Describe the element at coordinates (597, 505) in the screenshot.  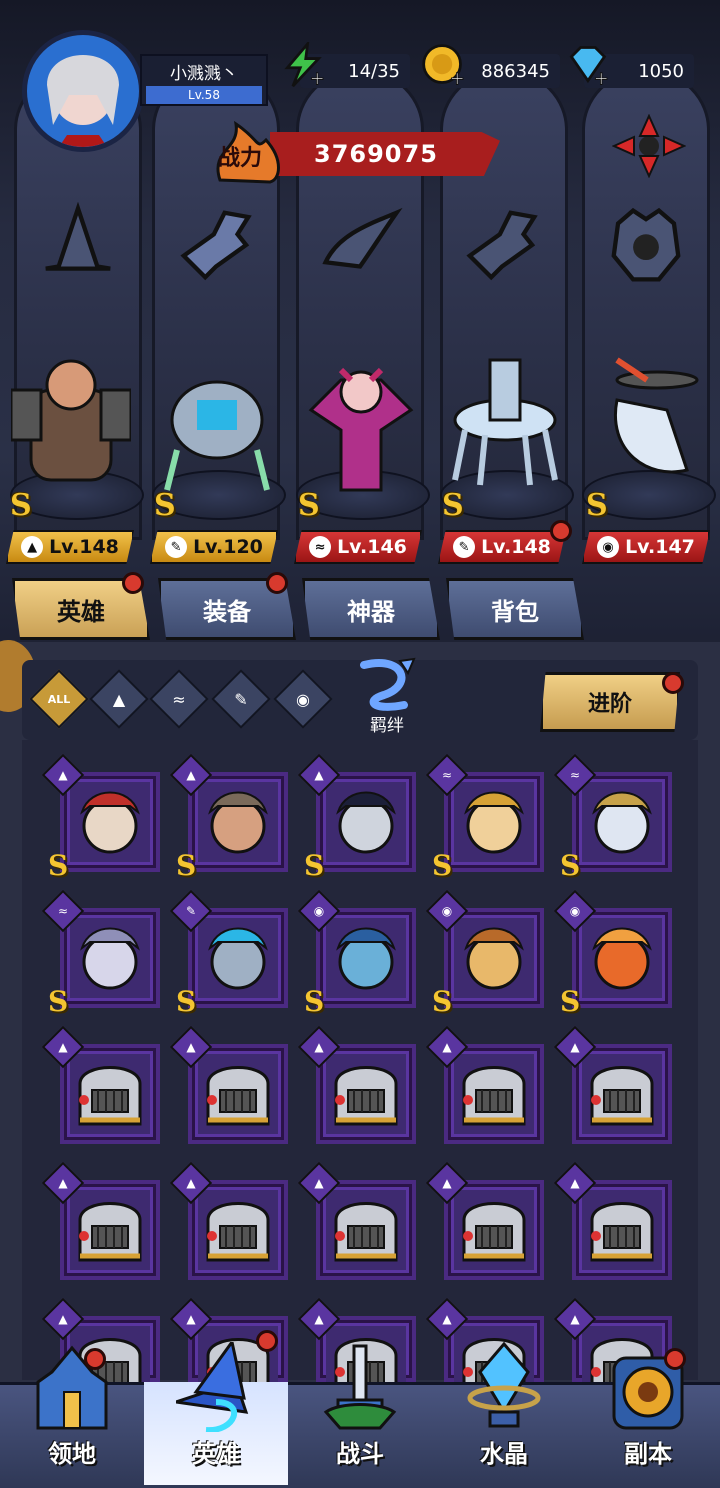
I see `team-rank-5: S` at that location.